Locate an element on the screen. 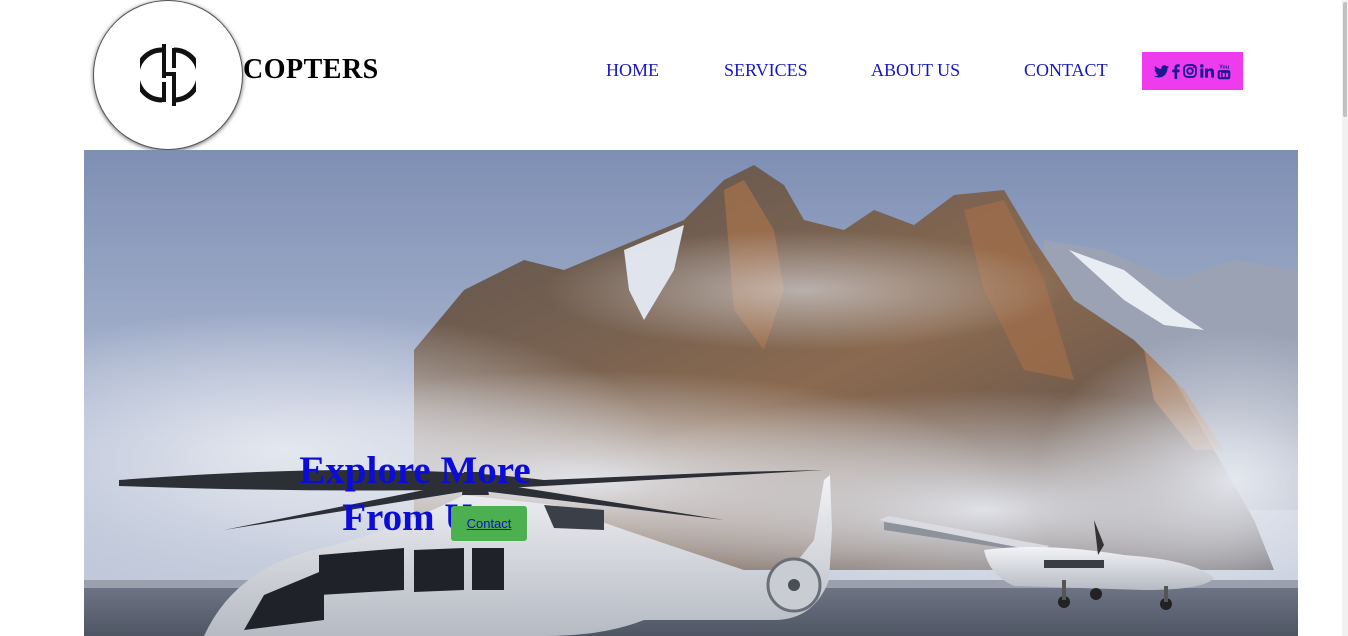 This screenshot has width=1348, height=636. hero-title-line-1: Explore More is located at coordinates (415, 470).